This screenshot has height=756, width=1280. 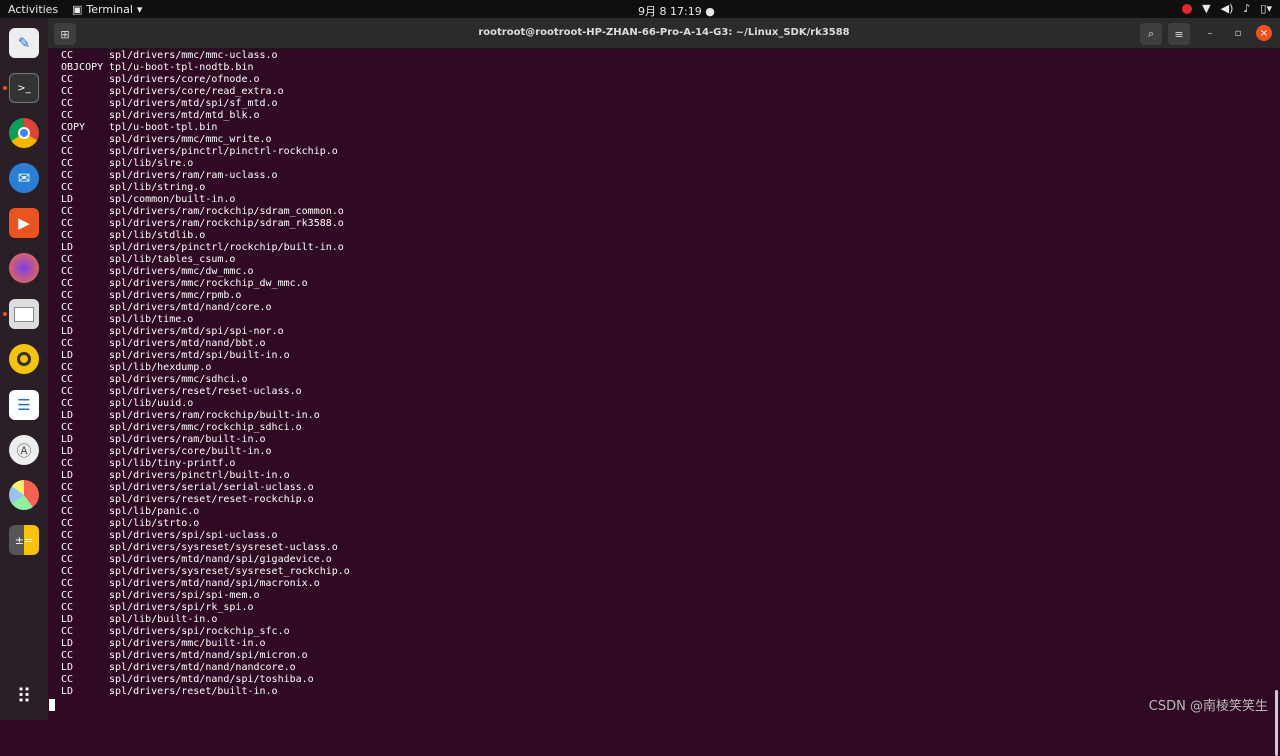 I want to click on terminal-line: CC spl/drivers/reset/reset-uclass.o, so click(x=181, y=392).